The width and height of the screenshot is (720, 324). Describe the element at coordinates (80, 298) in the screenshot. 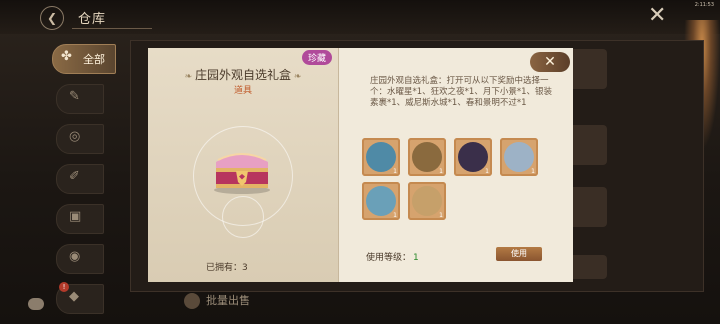

I see `sidebar-item-gem: ! ◆` at that location.